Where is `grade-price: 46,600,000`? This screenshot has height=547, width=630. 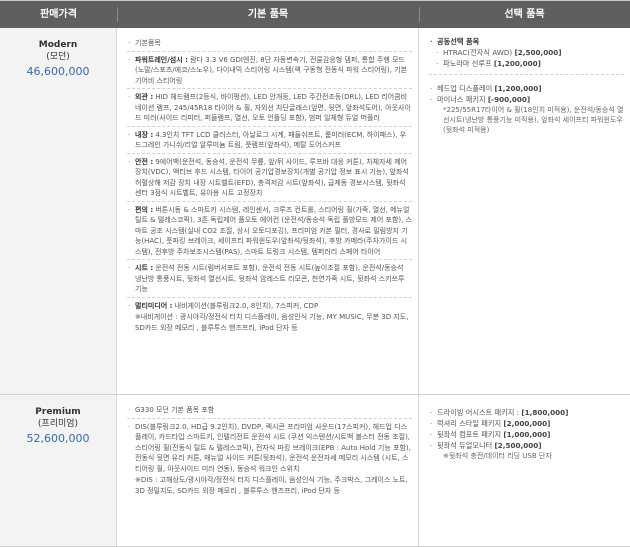 grade-price: 46,600,000 is located at coordinates (58, 71).